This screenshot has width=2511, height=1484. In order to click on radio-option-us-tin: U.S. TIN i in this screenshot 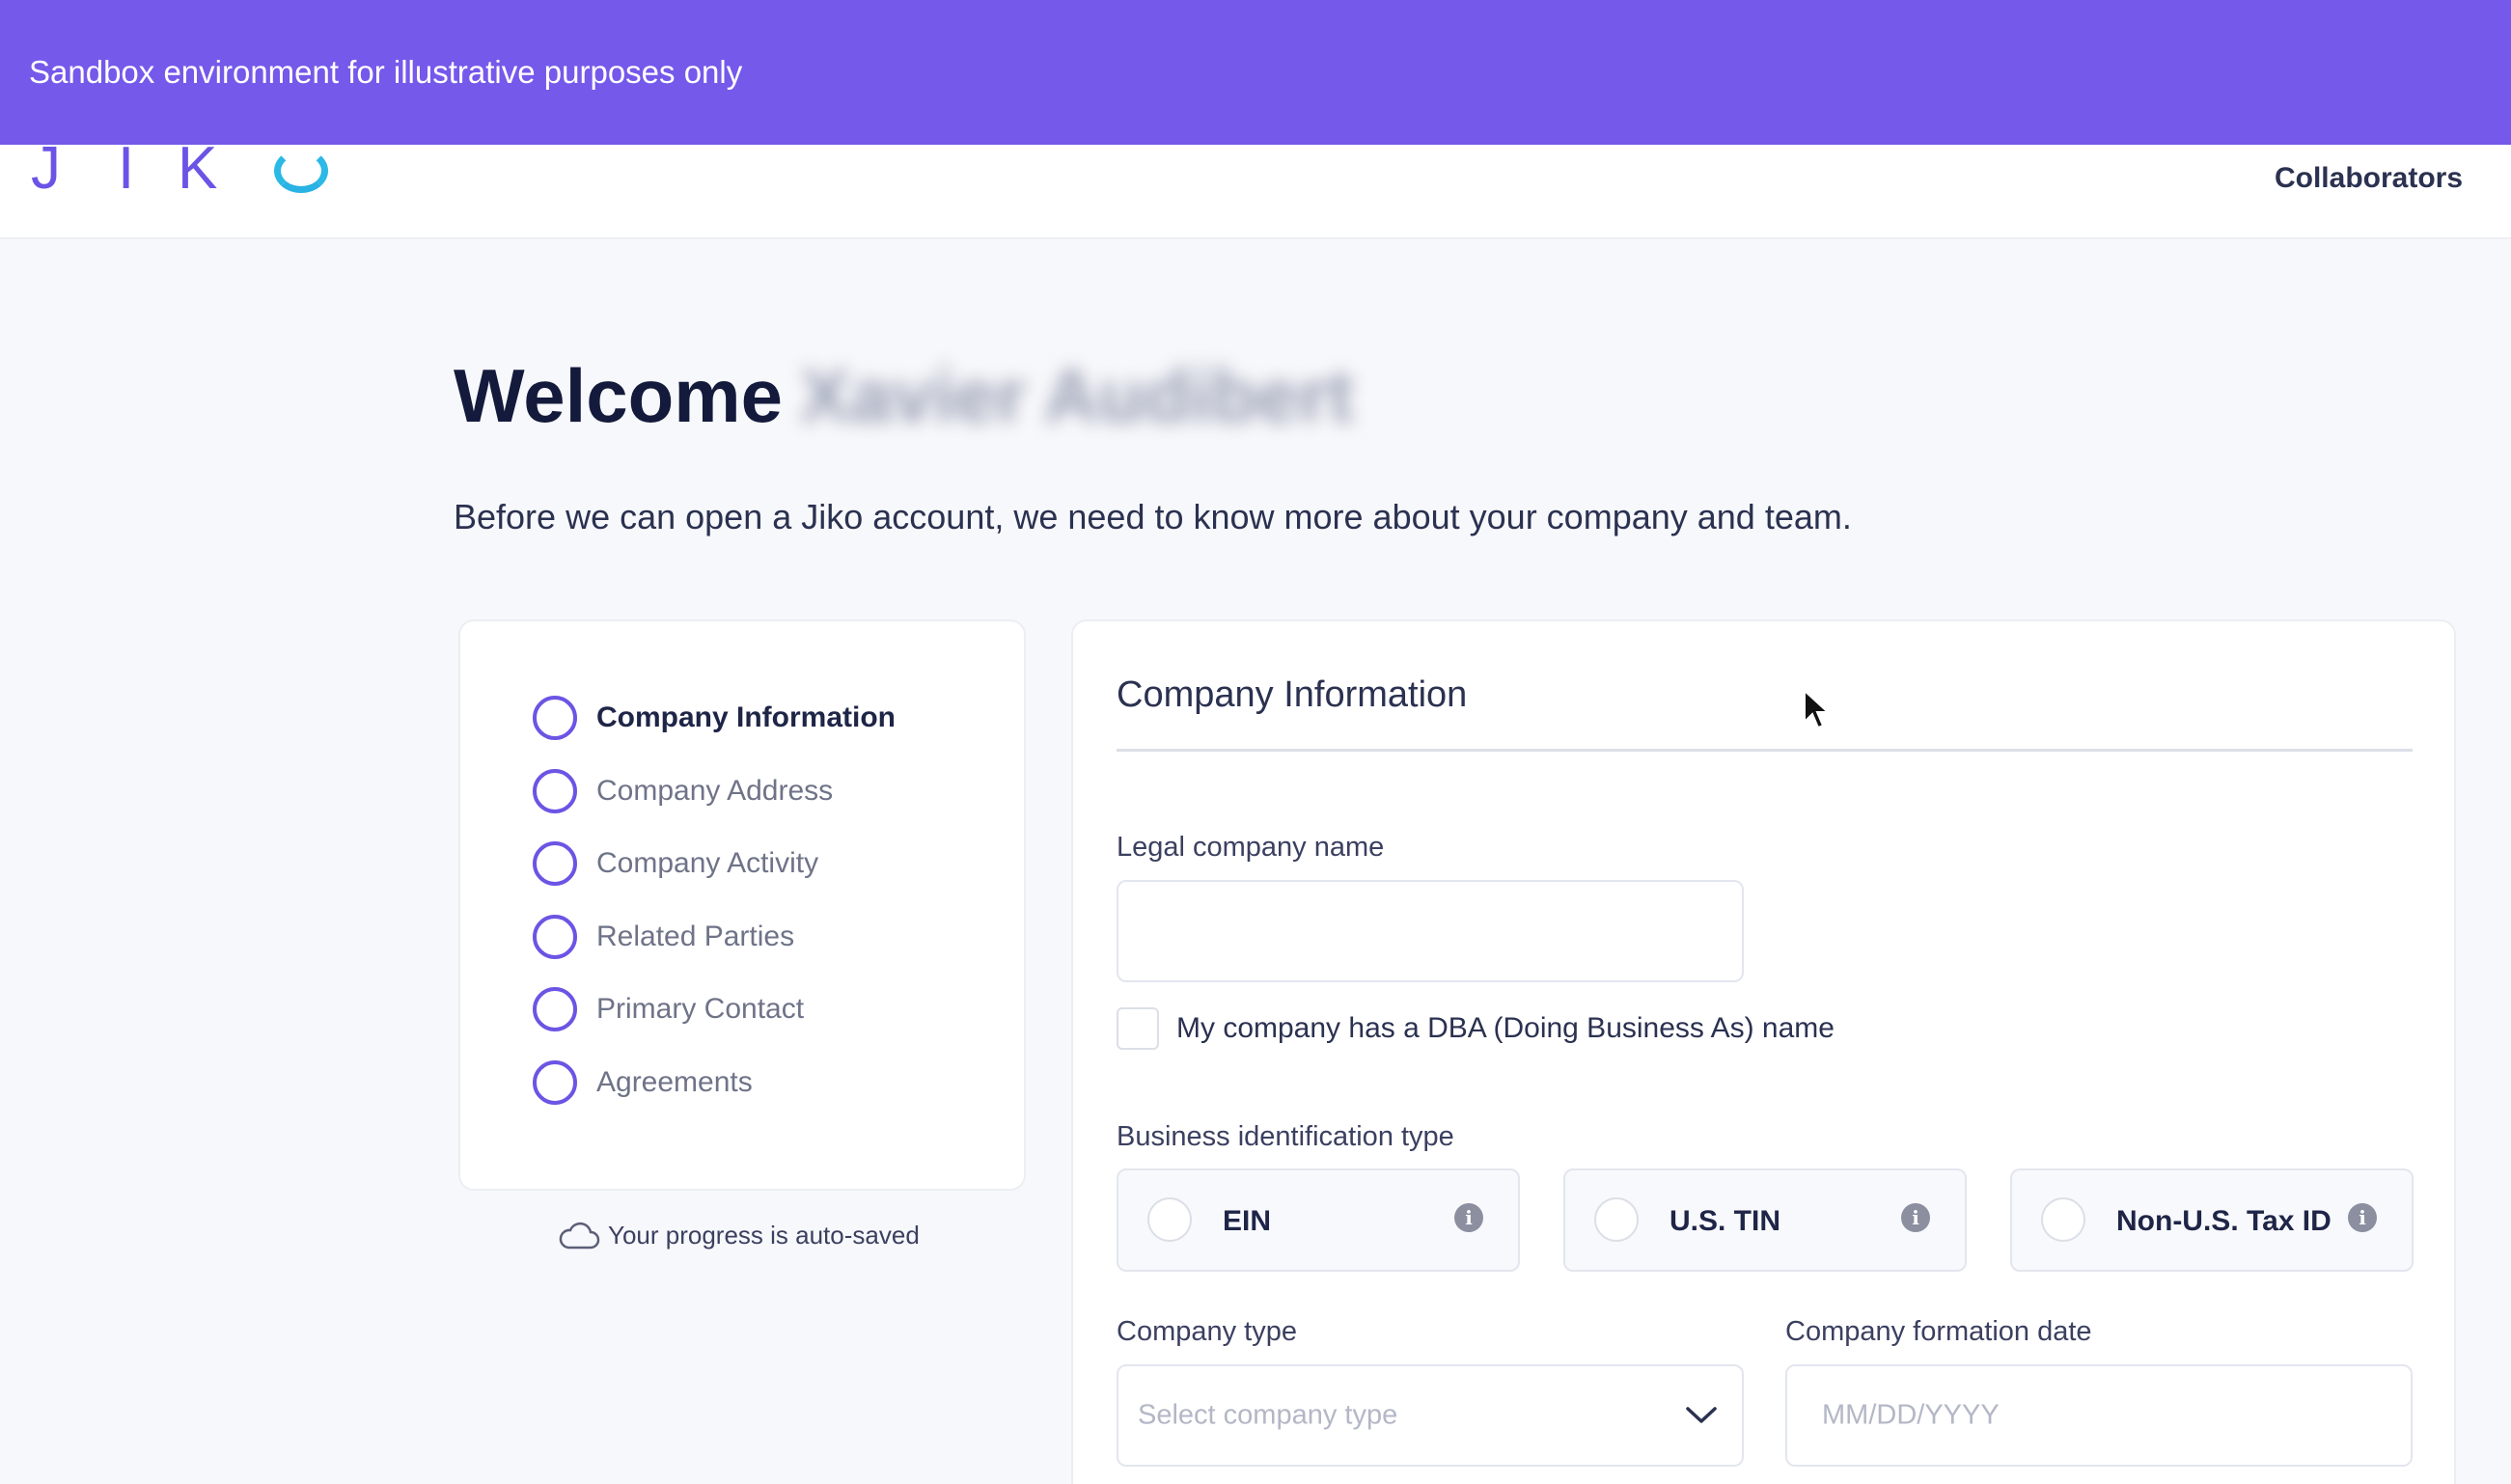, I will do `click(1765, 1220)`.